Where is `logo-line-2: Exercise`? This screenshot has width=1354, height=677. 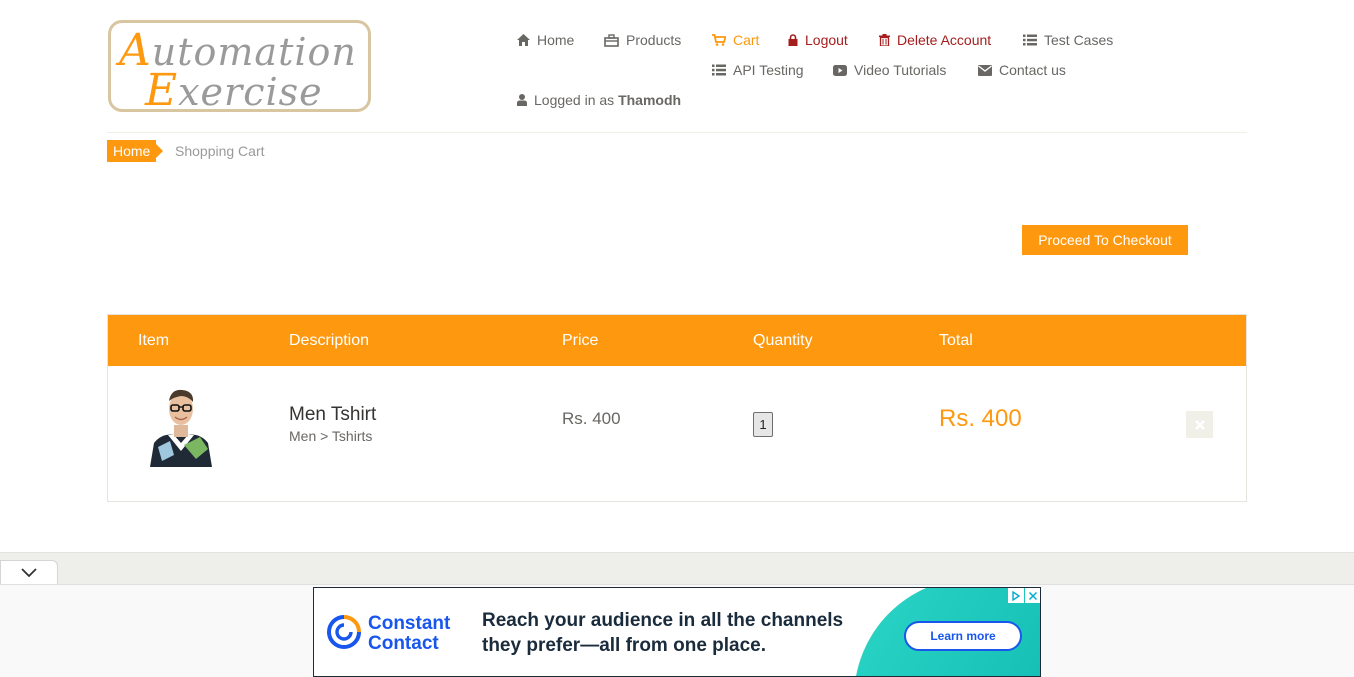
logo-line-2: Exercise is located at coordinates (234, 90).